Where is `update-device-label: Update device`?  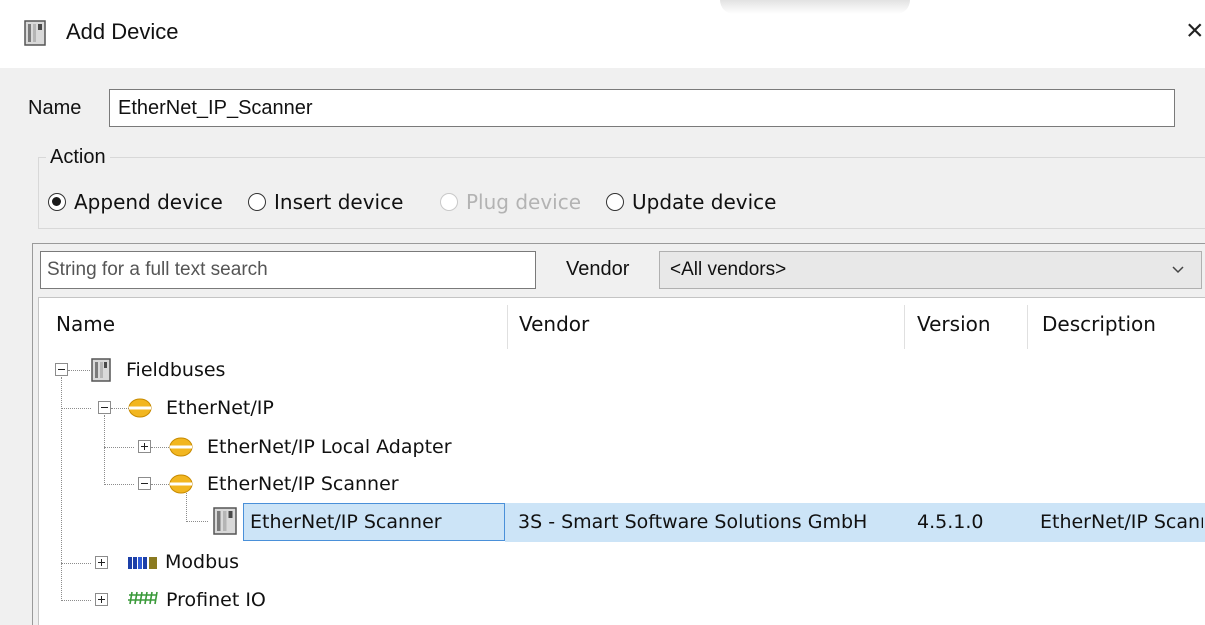 update-device-label: Update device is located at coordinates (704, 202).